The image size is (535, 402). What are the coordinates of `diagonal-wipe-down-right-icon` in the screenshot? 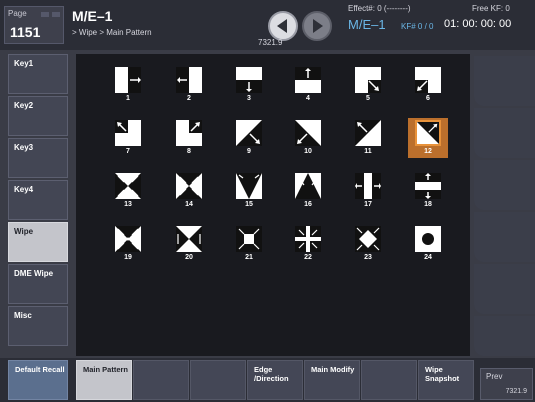 It's located at (249, 133).